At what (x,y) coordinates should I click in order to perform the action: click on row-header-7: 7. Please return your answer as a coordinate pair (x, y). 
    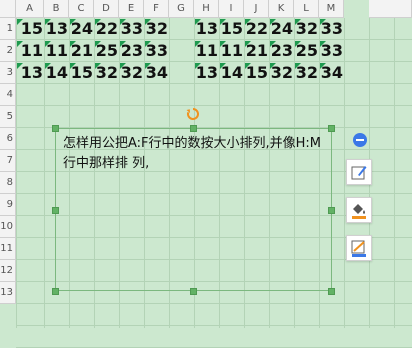
    Looking at the image, I should click on (8, 161).